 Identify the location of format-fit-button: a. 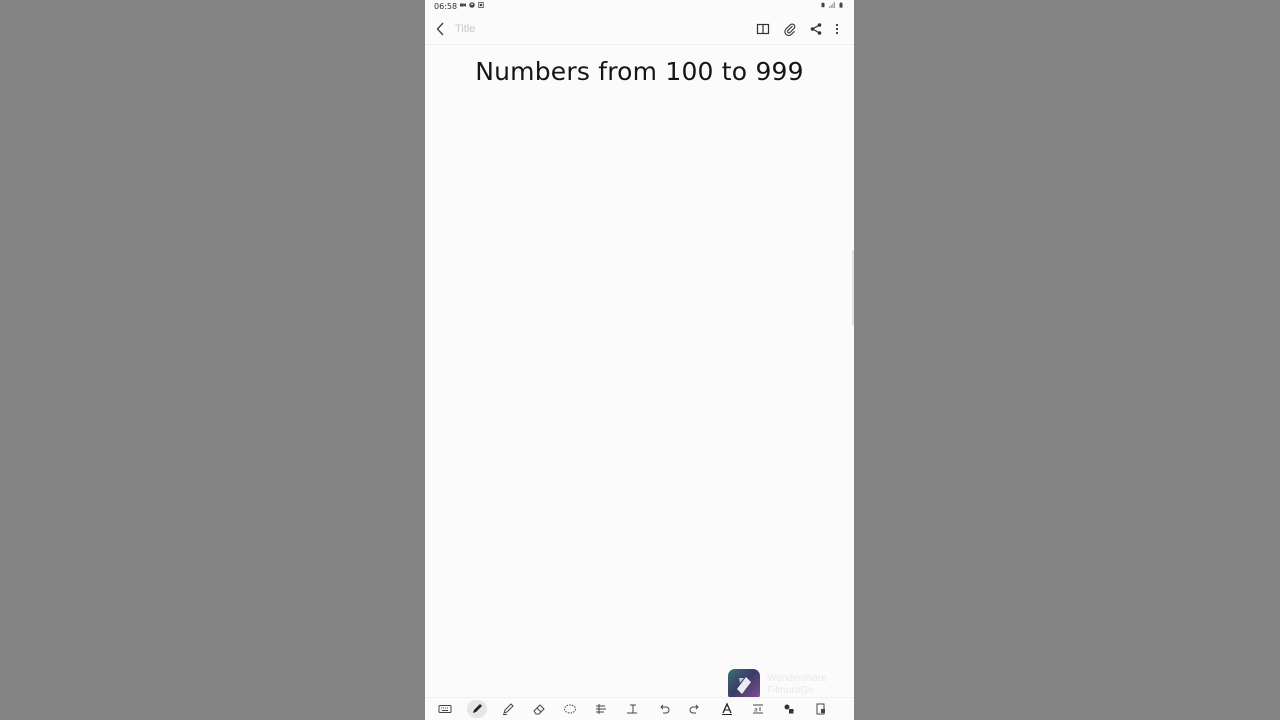
(758, 709).